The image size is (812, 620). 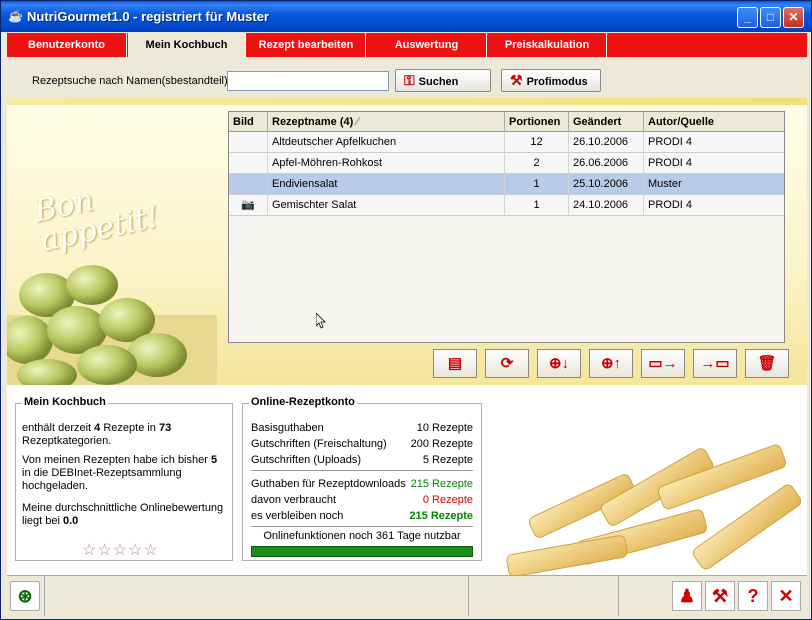 What do you see at coordinates (362, 536) in the screenshot?
I see `online-status-text: Onlinefunktionen noch 361 Tage nutzbar` at bounding box center [362, 536].